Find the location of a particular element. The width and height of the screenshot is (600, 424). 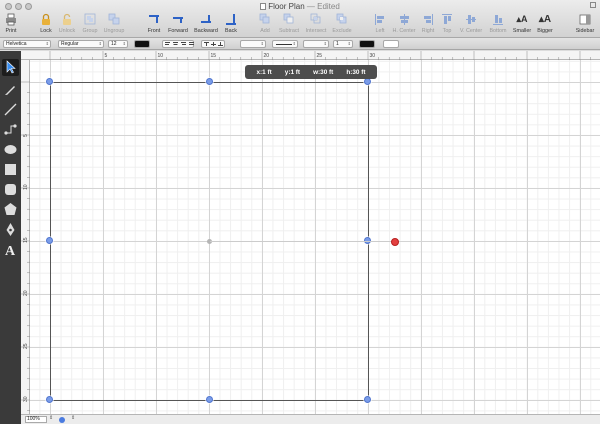

svg-text: A is located at coordinates (10, 251).